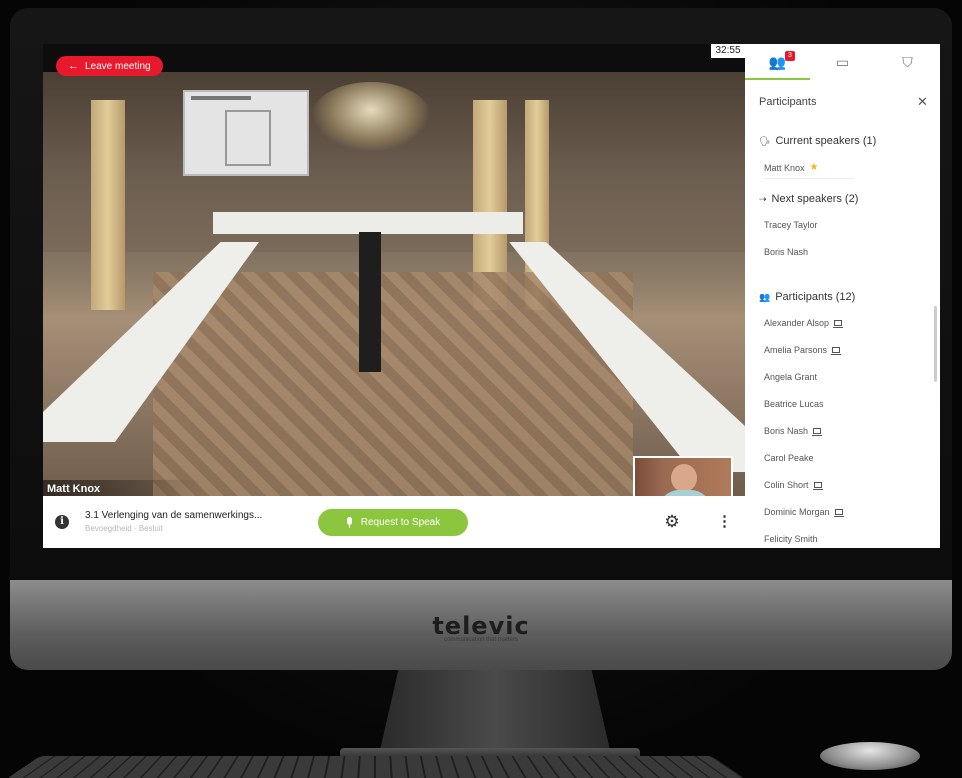 This screenshot has height=778, width=962. What do you see at coordinates (793, 431) in the screenshot?
I see `participant-item: Boris Nash` at bounding box center [793, 431].